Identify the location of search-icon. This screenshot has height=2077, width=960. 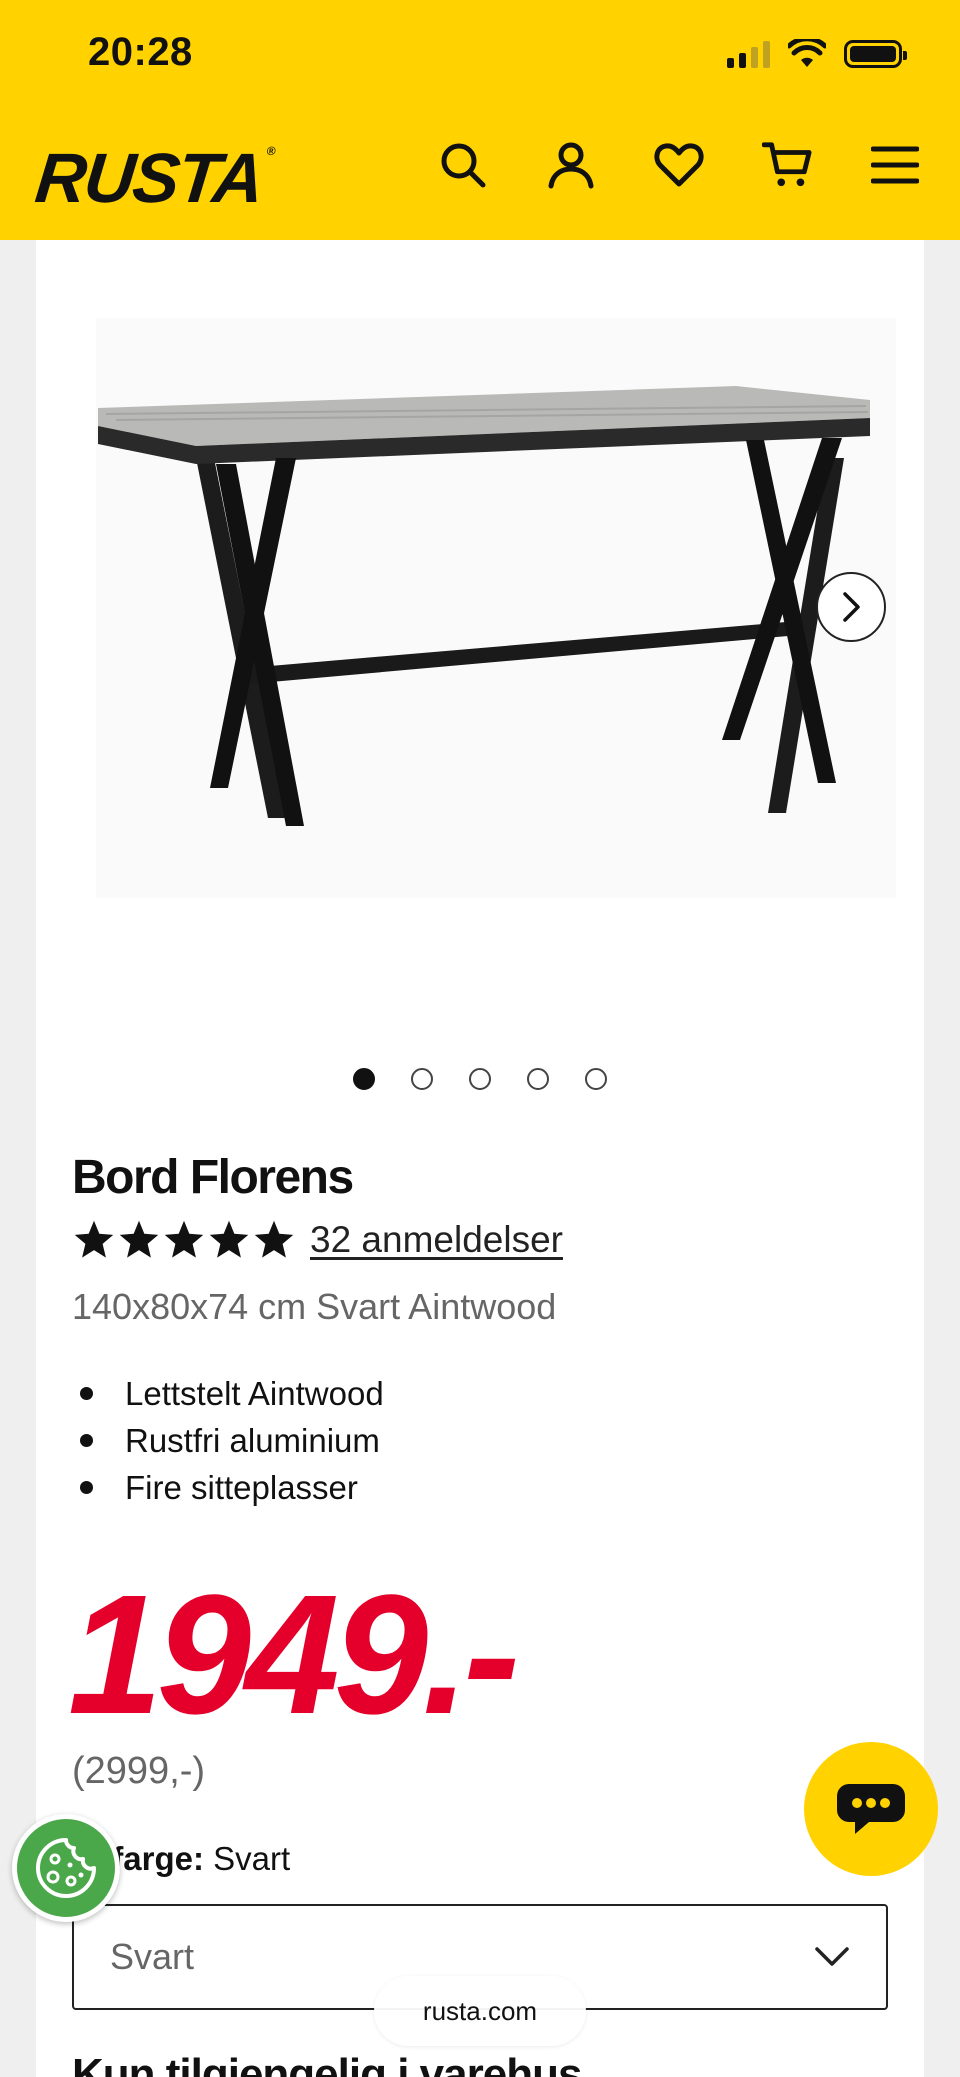
(463, 165).